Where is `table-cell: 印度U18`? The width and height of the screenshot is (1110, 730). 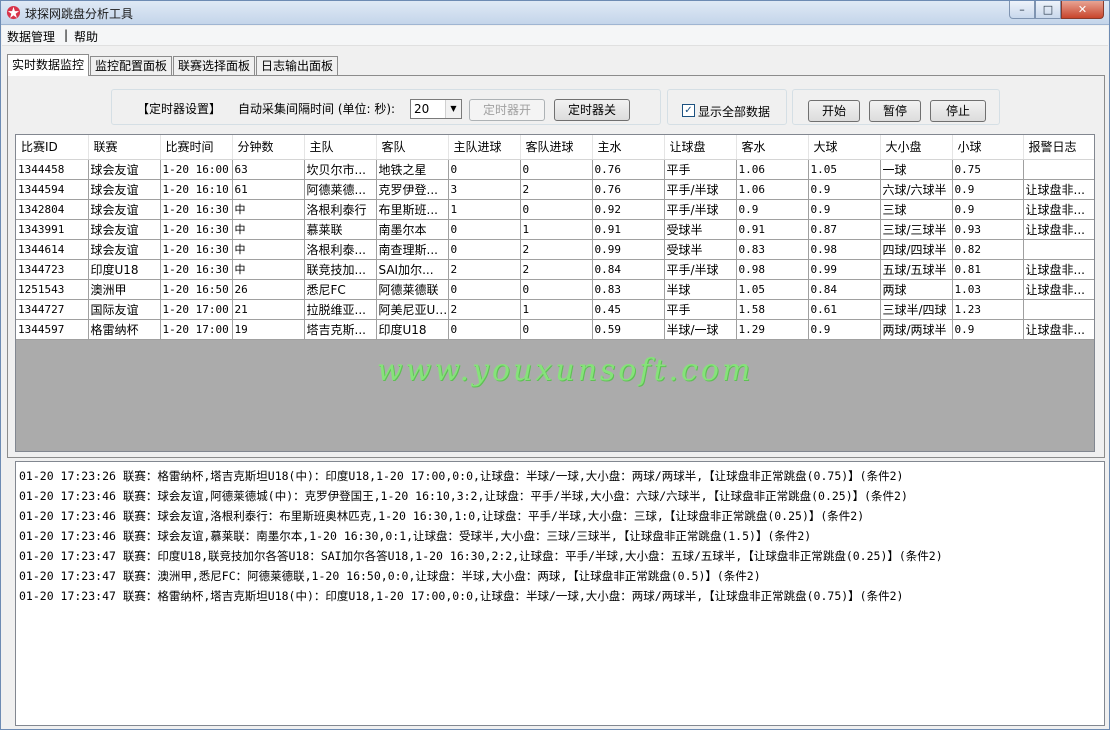 table-cell: 印度U18 is located at coordinates (124, 269).